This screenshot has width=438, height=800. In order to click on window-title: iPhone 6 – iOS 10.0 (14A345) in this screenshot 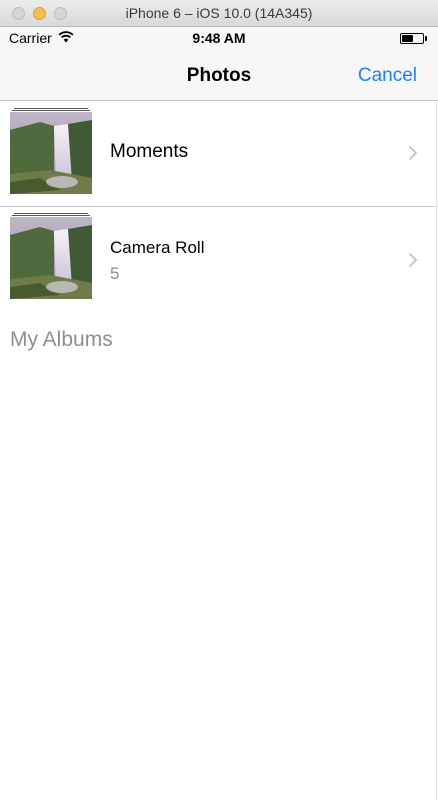, I will do `click(219, 13)`.